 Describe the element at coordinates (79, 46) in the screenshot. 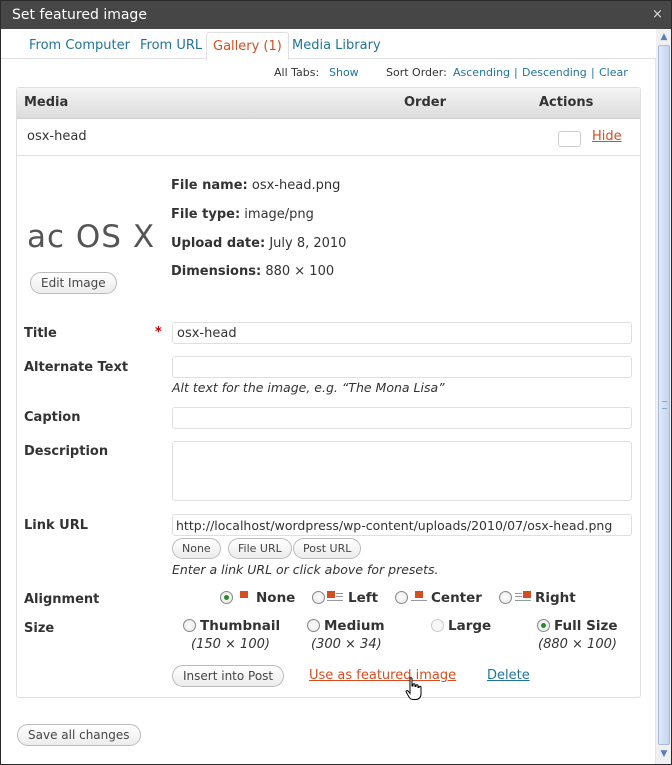

I see `tab-from-computer: From Computer` at that location.